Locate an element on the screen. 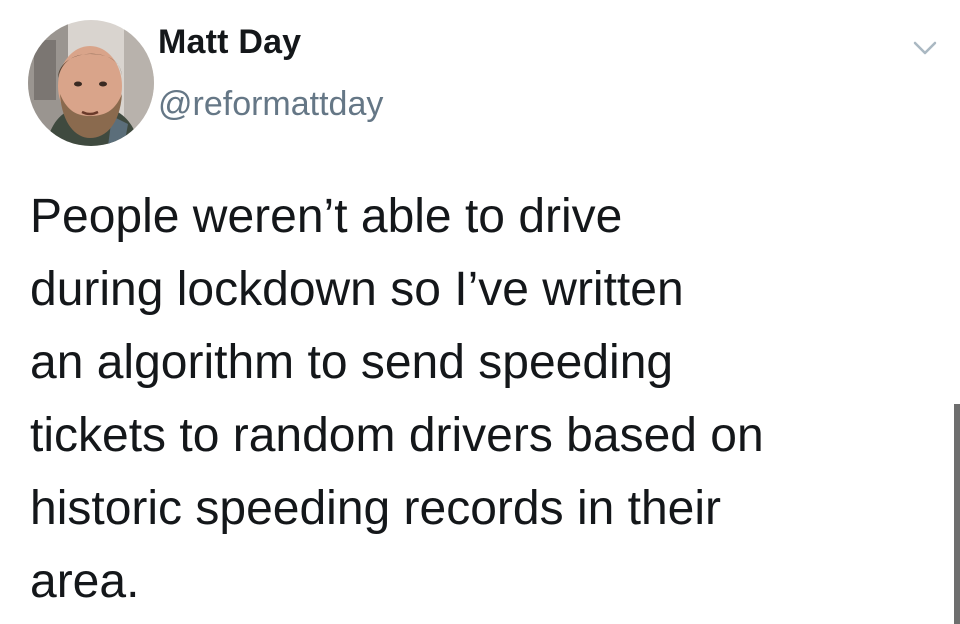 This screenshot has width=960, height=624. author-display-name: Matt Day is located at coordinates (270, 42).